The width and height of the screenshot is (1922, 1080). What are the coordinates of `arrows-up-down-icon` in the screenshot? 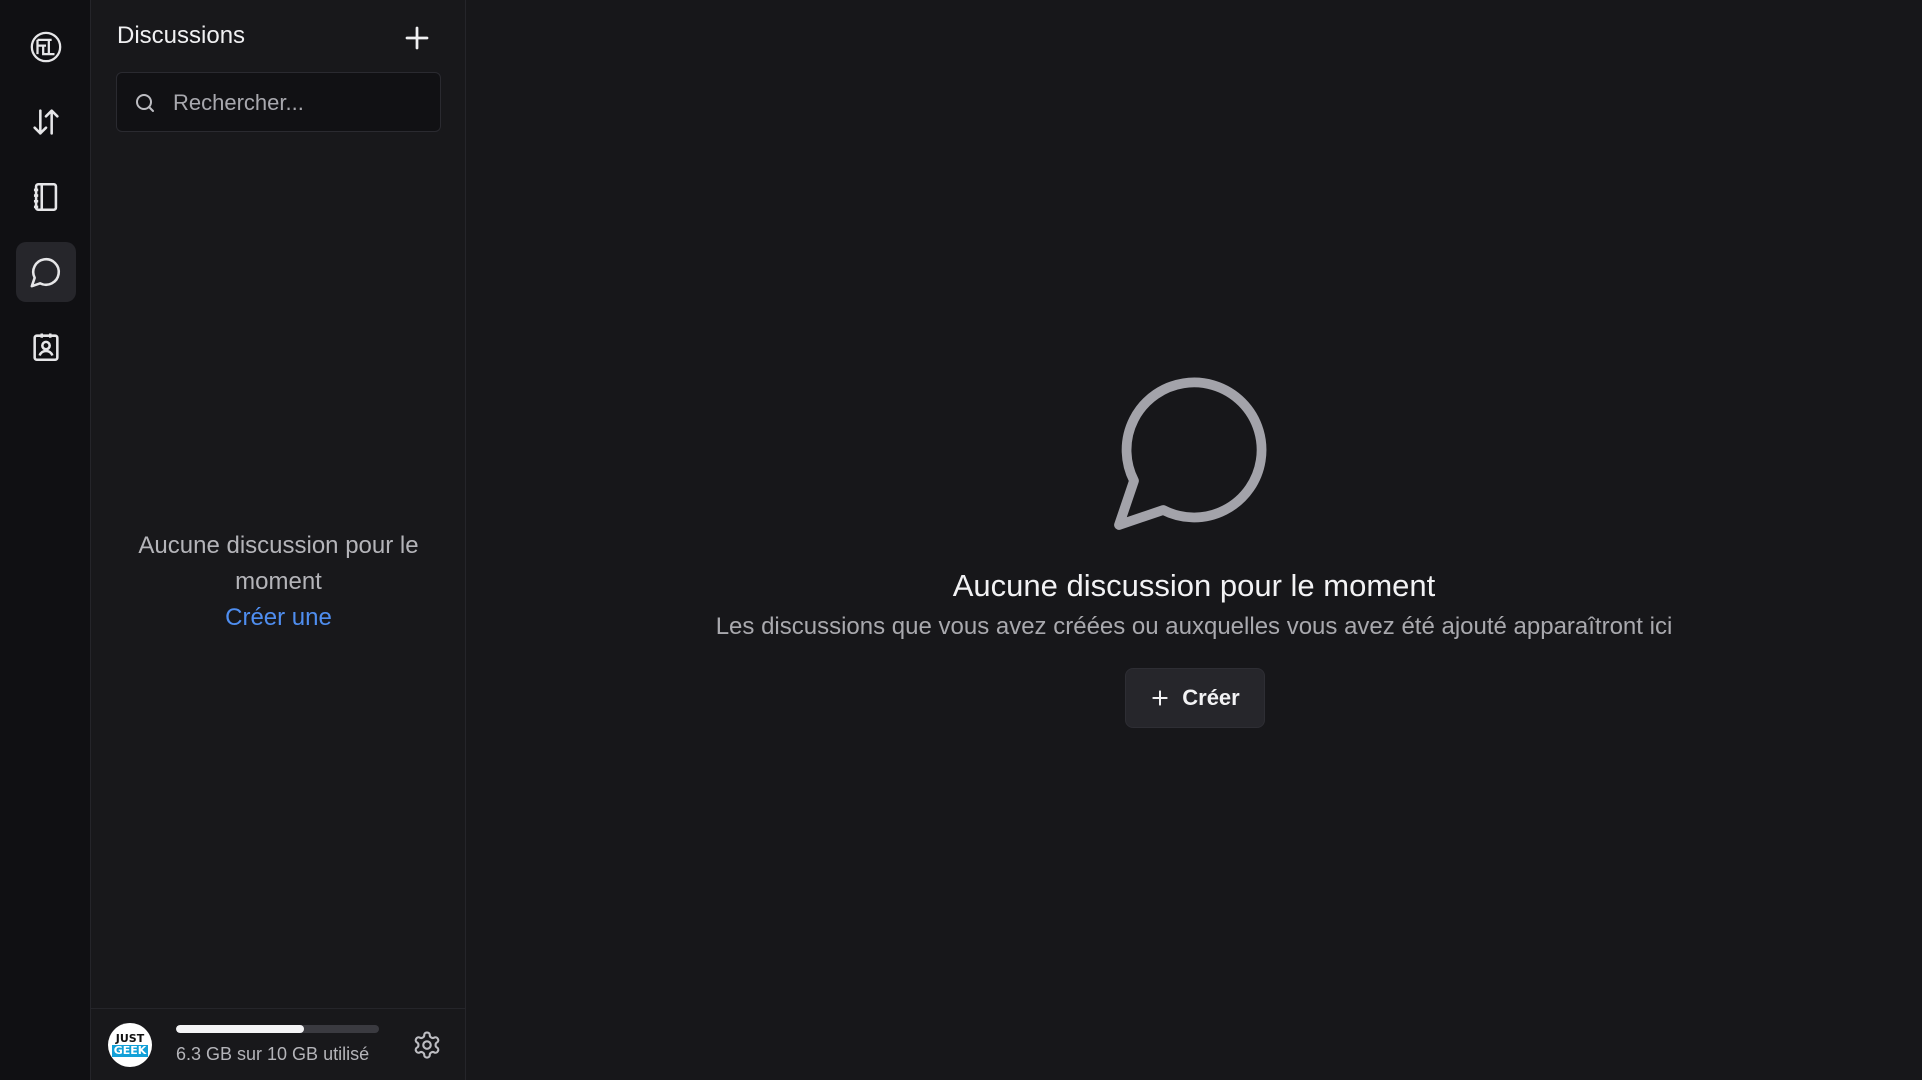 It's located at (46, 122).